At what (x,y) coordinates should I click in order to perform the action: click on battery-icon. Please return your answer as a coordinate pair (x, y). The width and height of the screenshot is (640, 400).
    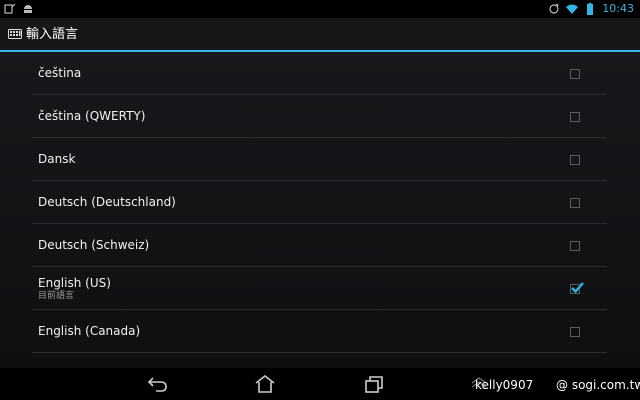
    Looking at the image, I should click on (590, 9).